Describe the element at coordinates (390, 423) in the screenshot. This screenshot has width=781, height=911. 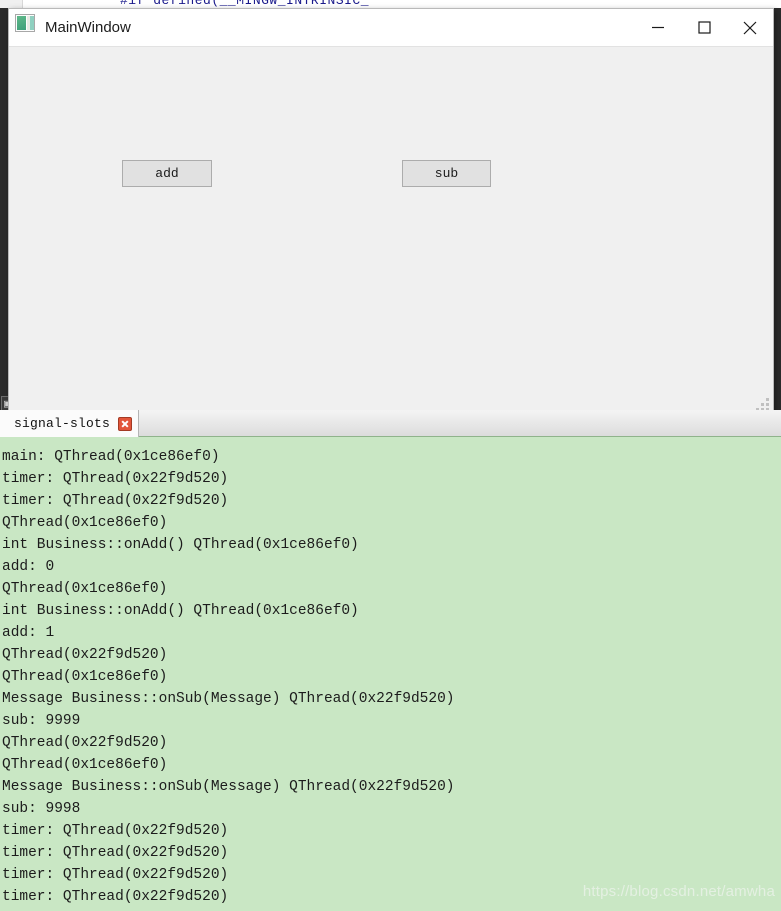
I see `console-tab-bar: signal-slots` at that location.